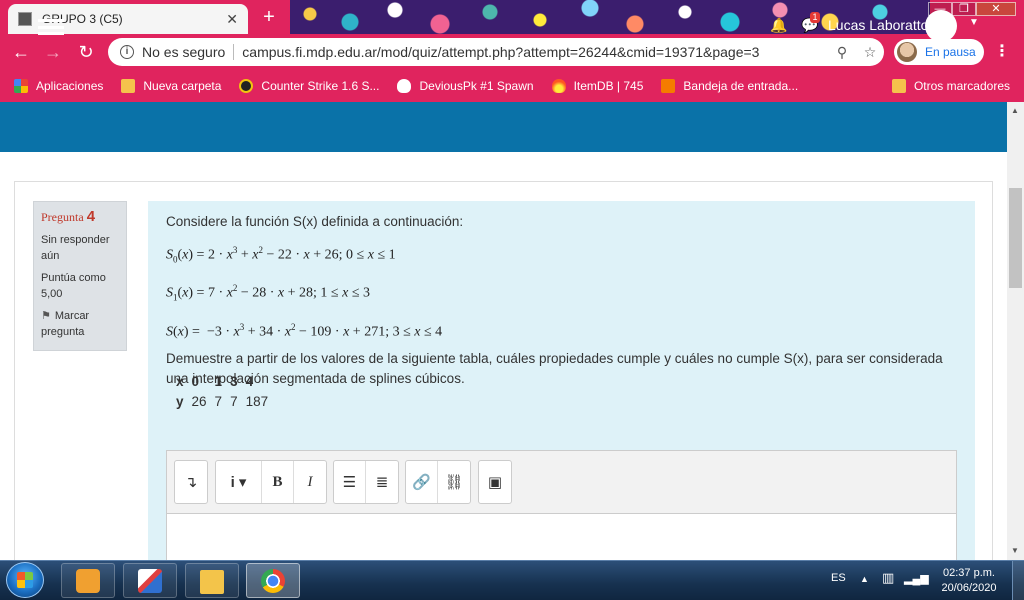  I want to click on equation-s1: S1(x) = 7 · x2 − 28 · x + 28; 1 ≤ x ≤ 3, so click(268, 293).